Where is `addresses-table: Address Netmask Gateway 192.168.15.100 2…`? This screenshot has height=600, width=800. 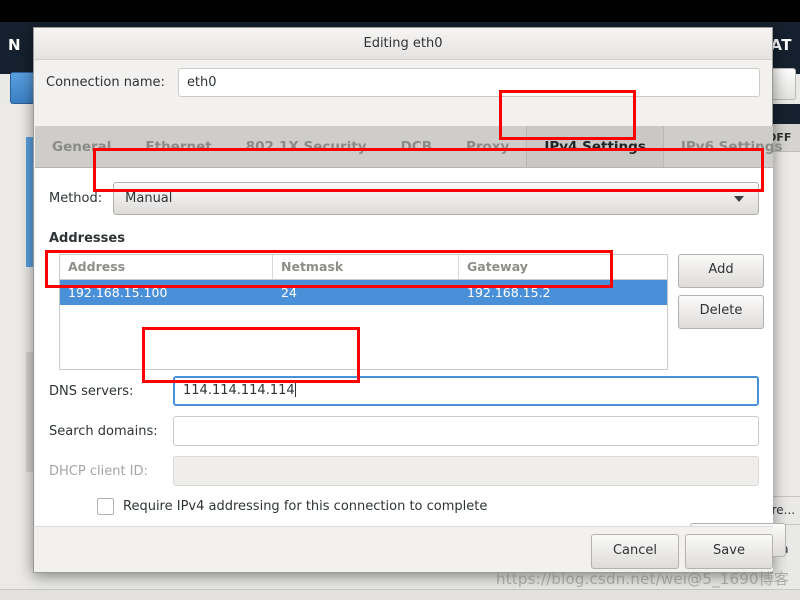 addresses-table: Address Netmask Gateway 192.168.15.100 2… is located at coordinates (363, 312).